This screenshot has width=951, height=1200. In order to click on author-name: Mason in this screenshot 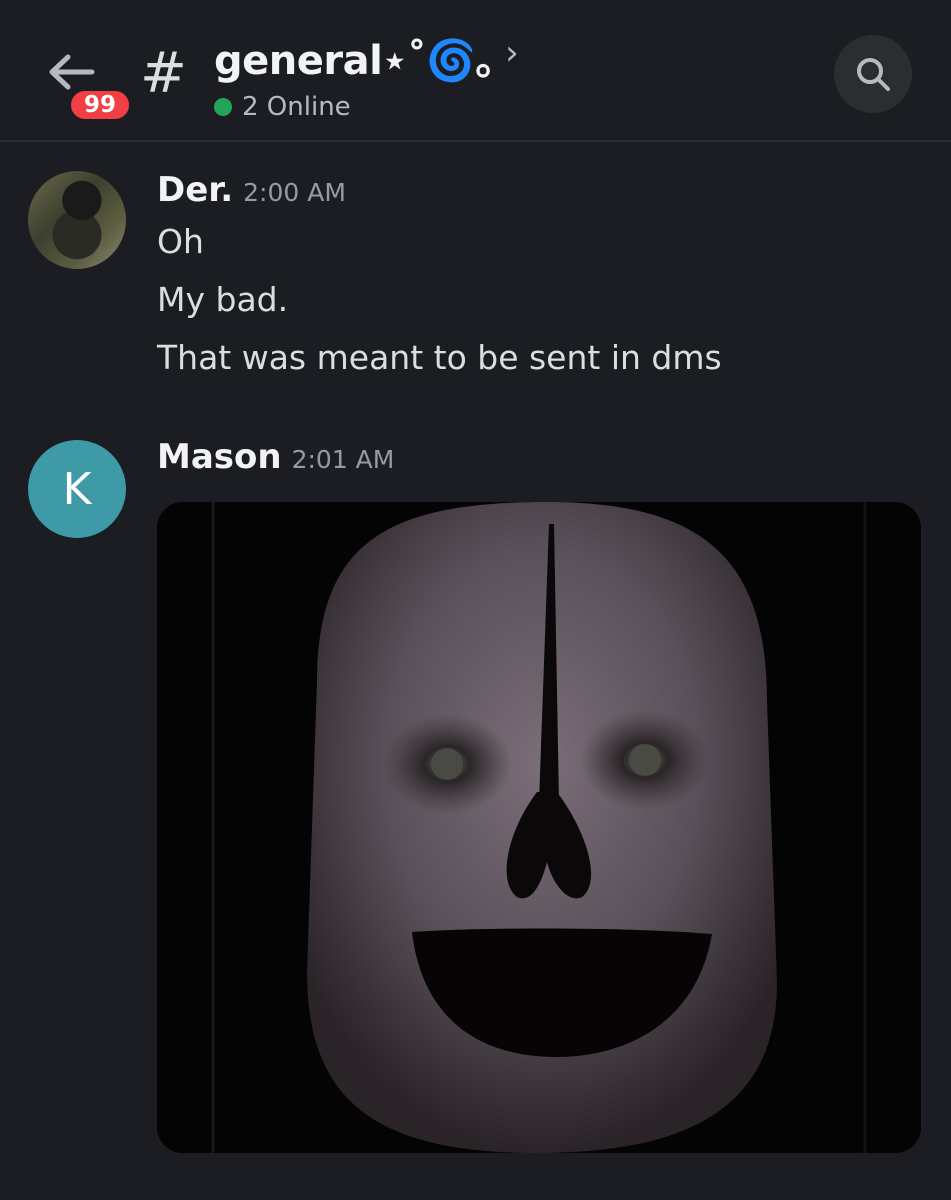, I will do `click(219, 457)`.